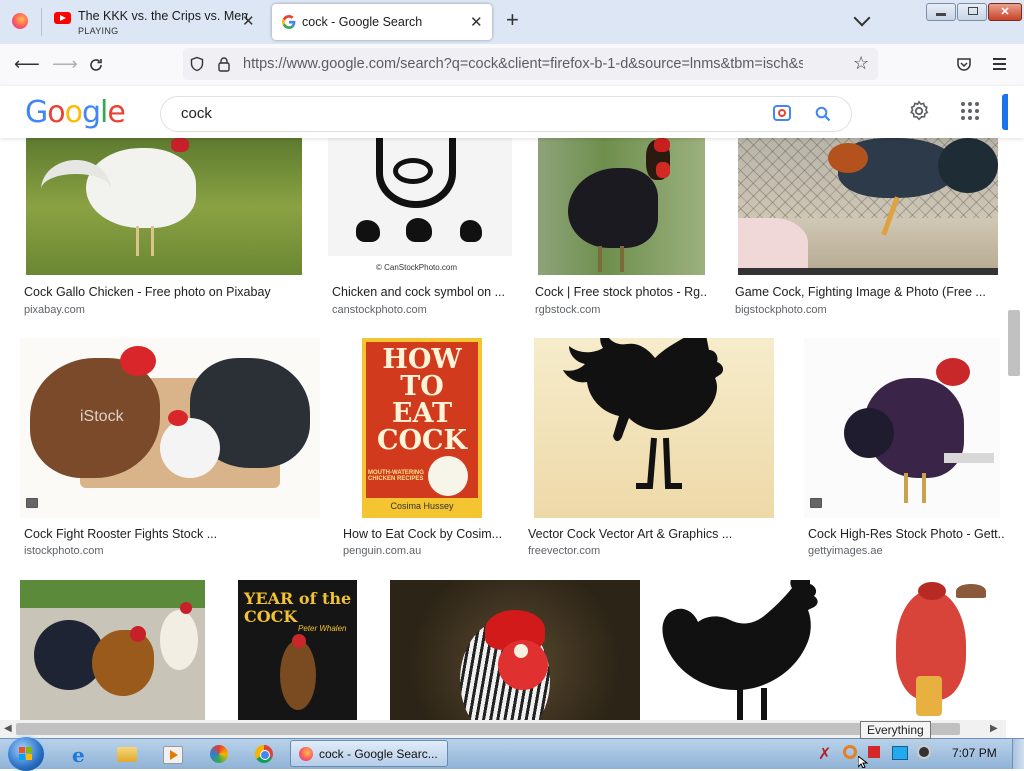 The height and width of the screenshot is (771, 1024). Describe the element at coordinates (127, 754) in the screenshot. I see `folder-icon` at that location.